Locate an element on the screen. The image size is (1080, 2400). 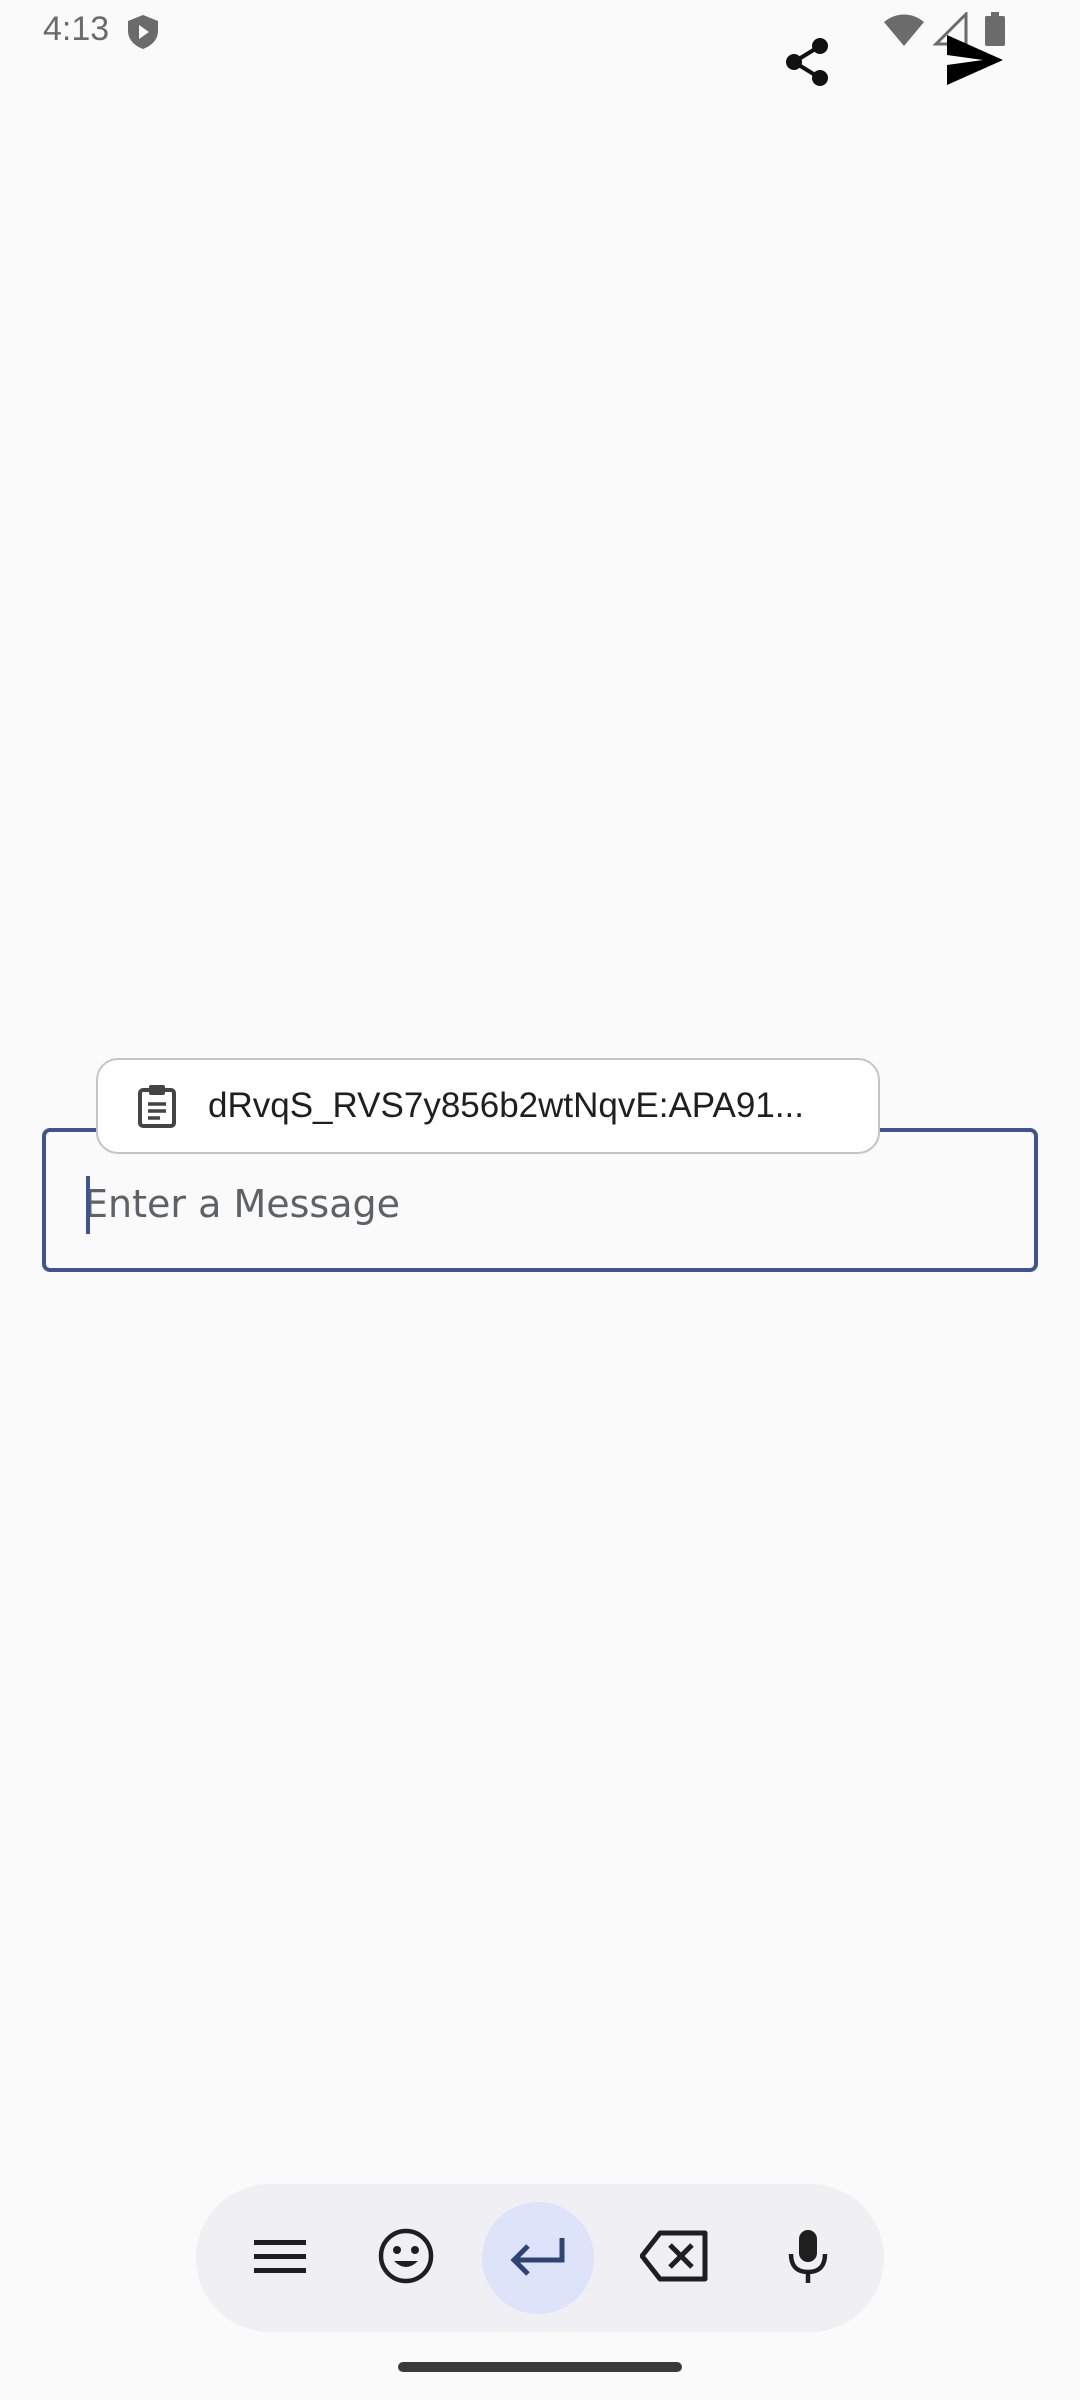
message-input is located at coordinates (534, 1204).